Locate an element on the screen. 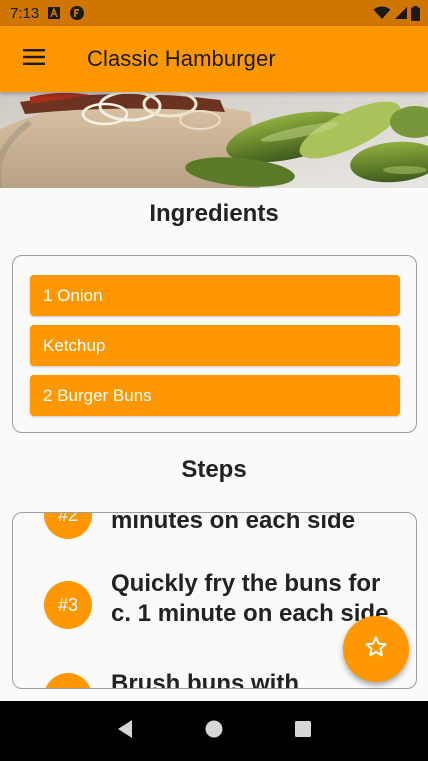 The width and height of the screenshot is (428, 761). ingredient-item: 2 Burger Buns is located at coordinates (215, 395).